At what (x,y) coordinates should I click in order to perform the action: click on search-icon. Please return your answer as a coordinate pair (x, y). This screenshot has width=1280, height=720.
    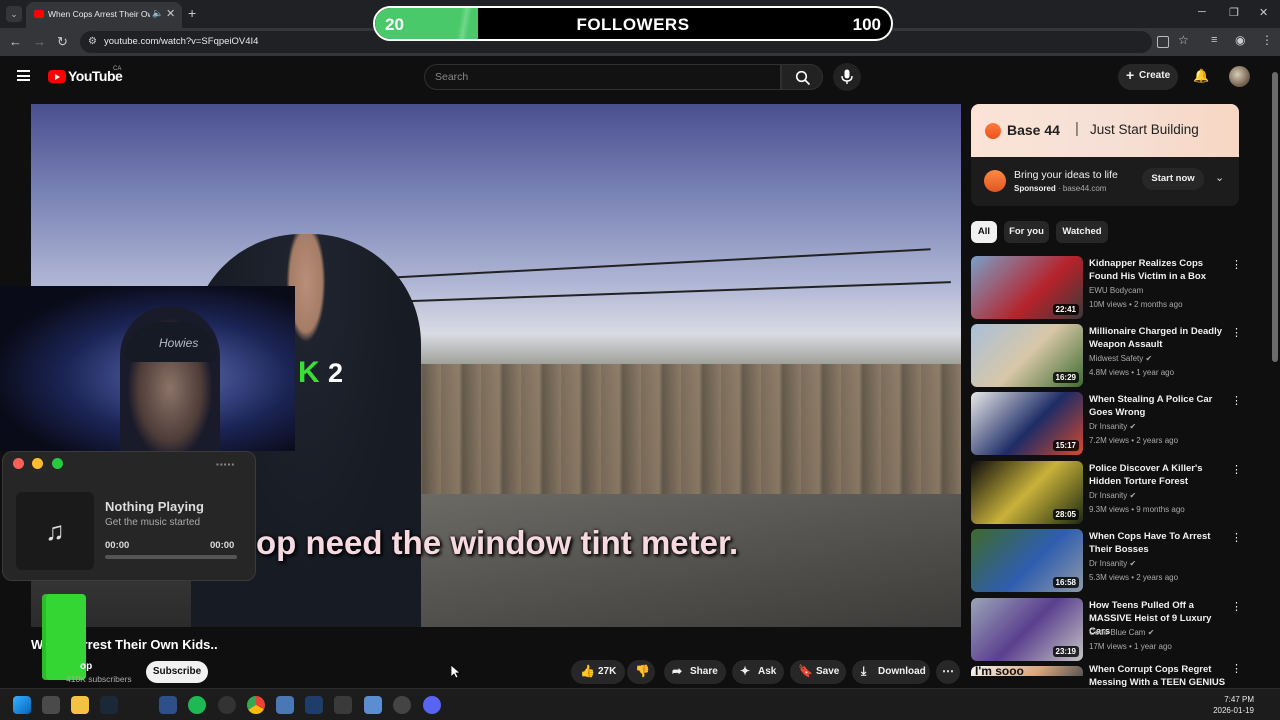
    Looking at the image, I should click on (803, 78).